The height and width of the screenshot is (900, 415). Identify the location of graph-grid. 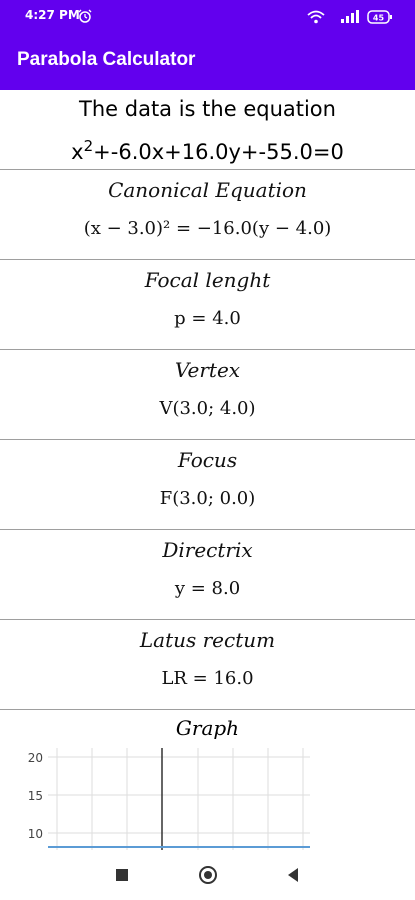
(179, 799).